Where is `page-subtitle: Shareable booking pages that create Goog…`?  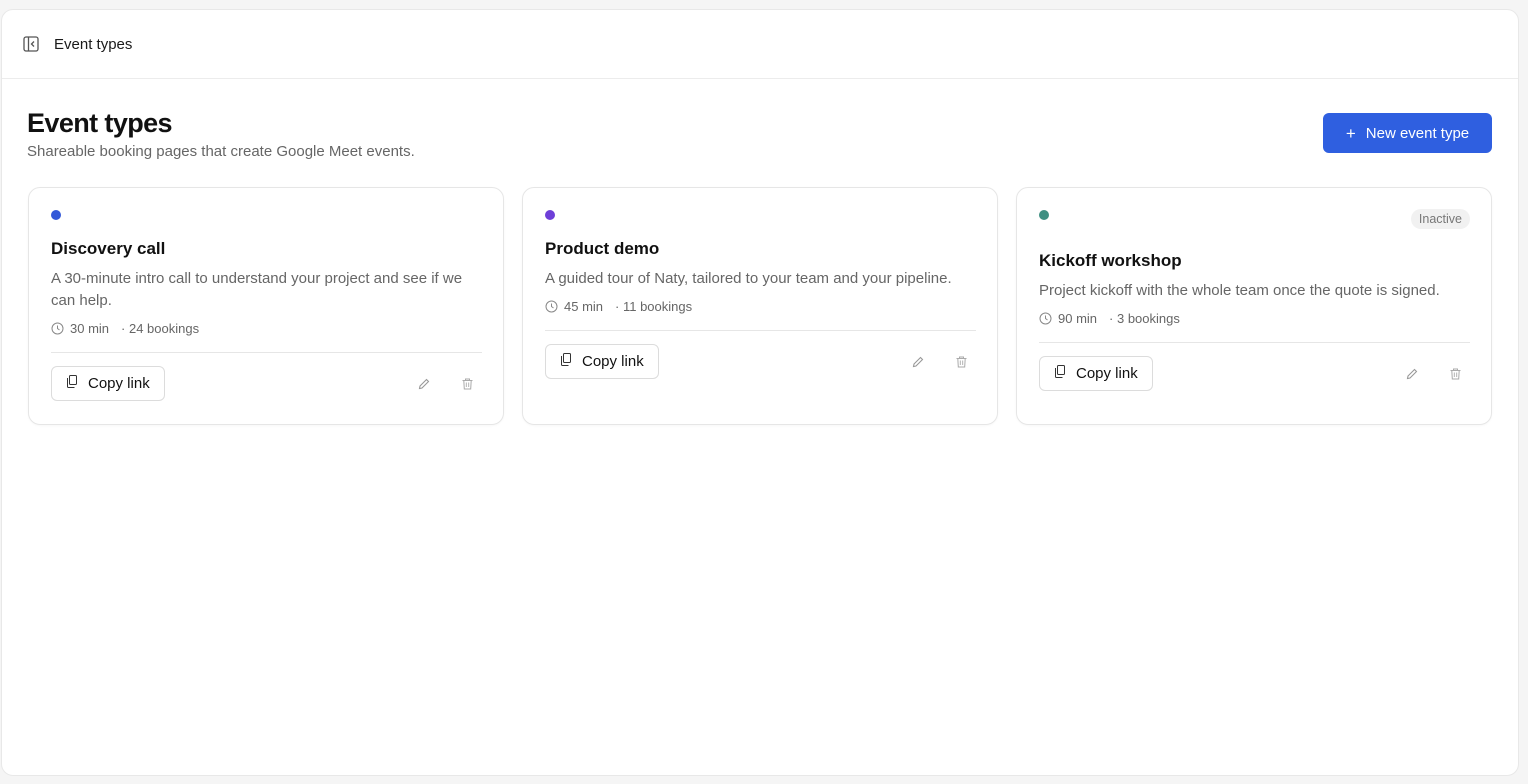 page-subtitle: Shareable booking pages that create Goog… is located at coordinates (221, 151).